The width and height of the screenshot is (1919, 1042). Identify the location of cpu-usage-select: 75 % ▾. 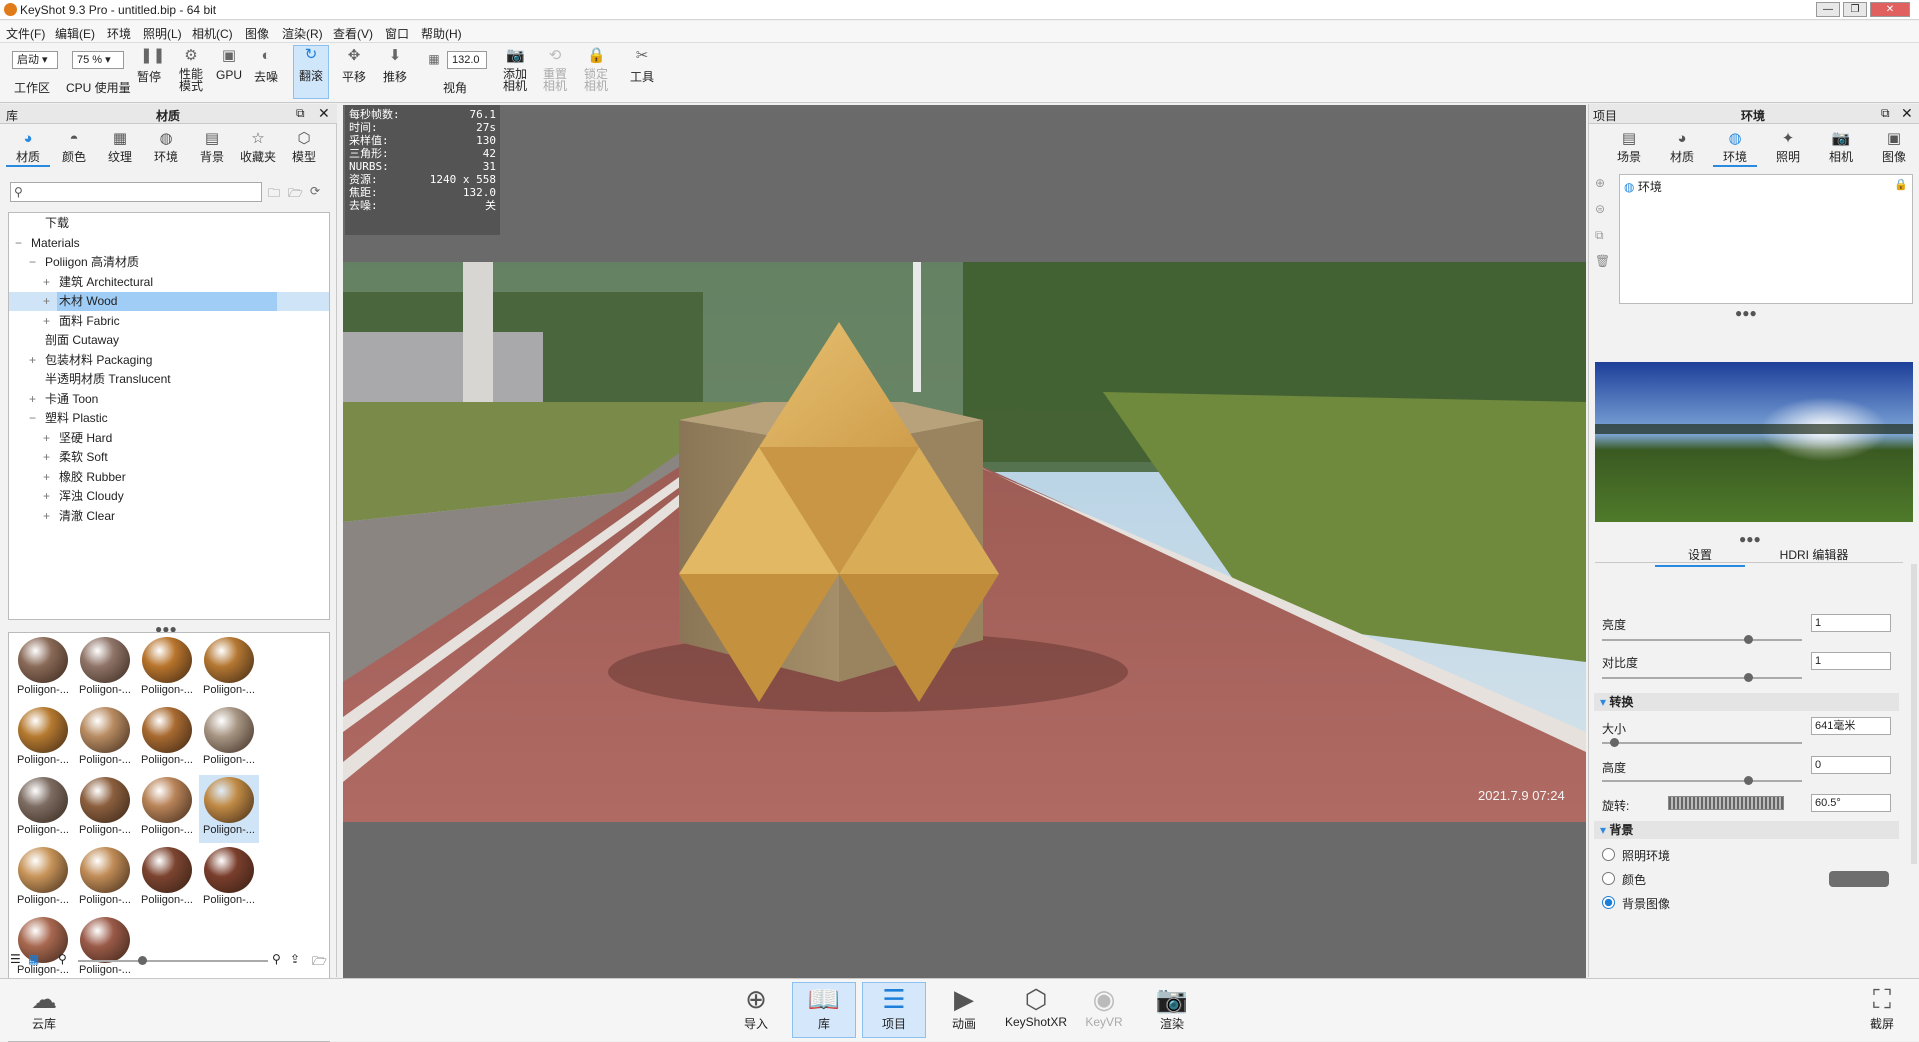
(98, 60).